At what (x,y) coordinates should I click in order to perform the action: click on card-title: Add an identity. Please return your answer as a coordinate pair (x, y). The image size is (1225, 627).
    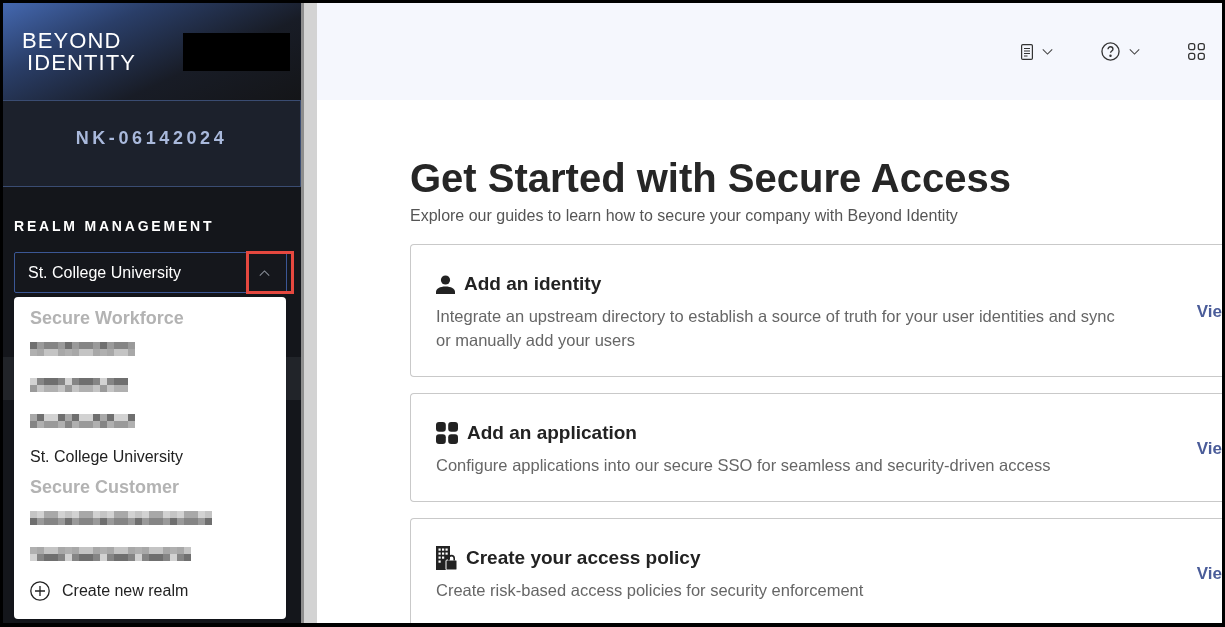
    Looking at the image, I should click on (533, 283).